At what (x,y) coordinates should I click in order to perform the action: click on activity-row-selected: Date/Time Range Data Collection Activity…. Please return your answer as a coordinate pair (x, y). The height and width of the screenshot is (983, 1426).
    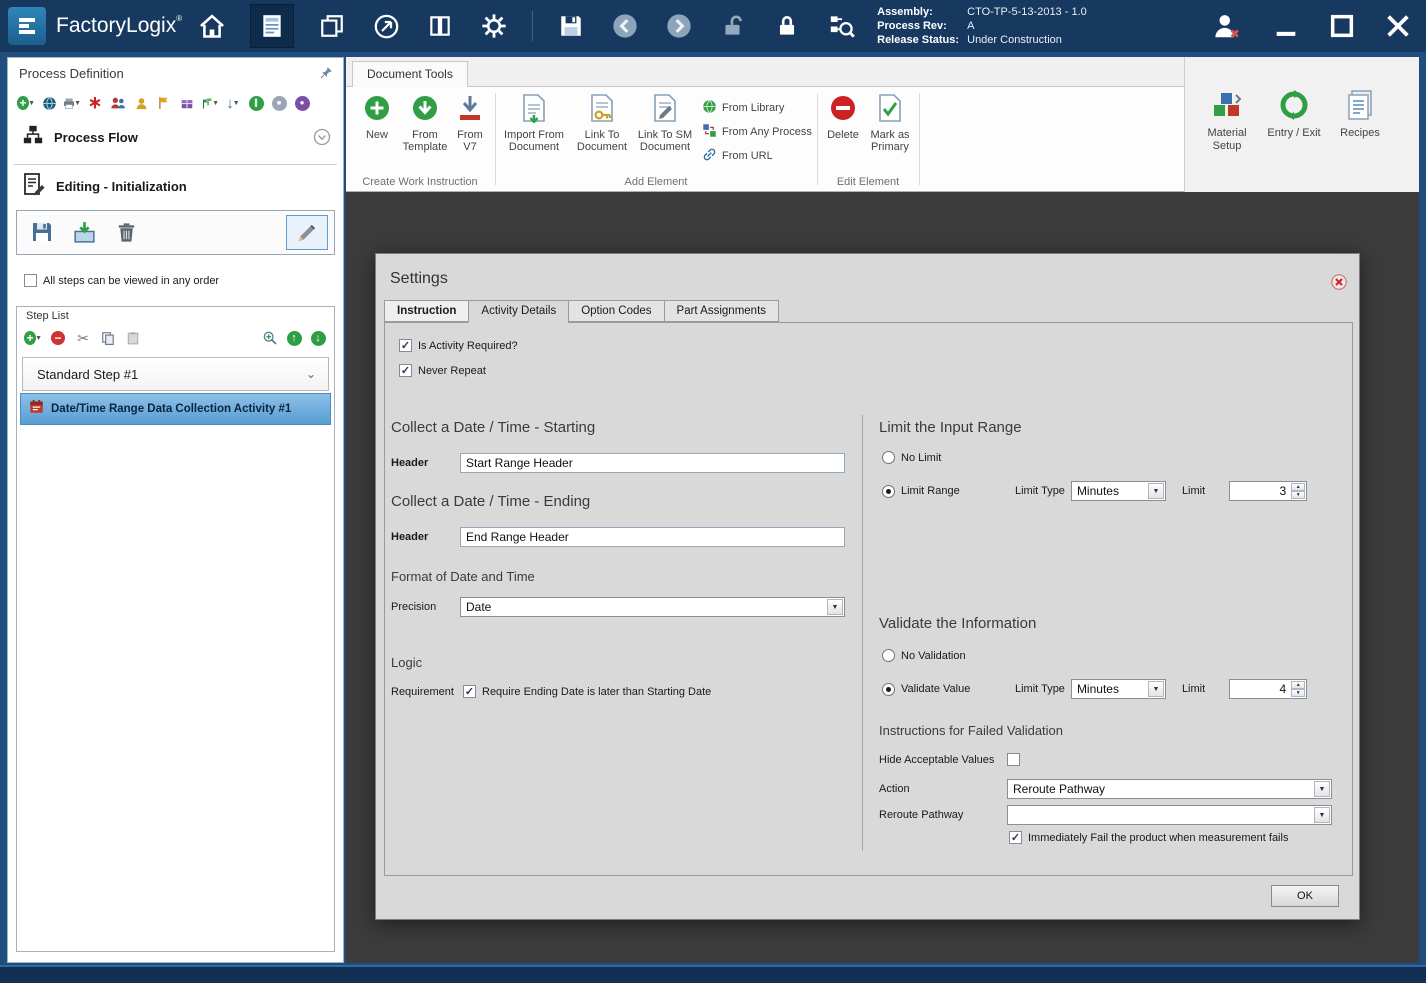
    Looking at the image, I should click on (175, 409).